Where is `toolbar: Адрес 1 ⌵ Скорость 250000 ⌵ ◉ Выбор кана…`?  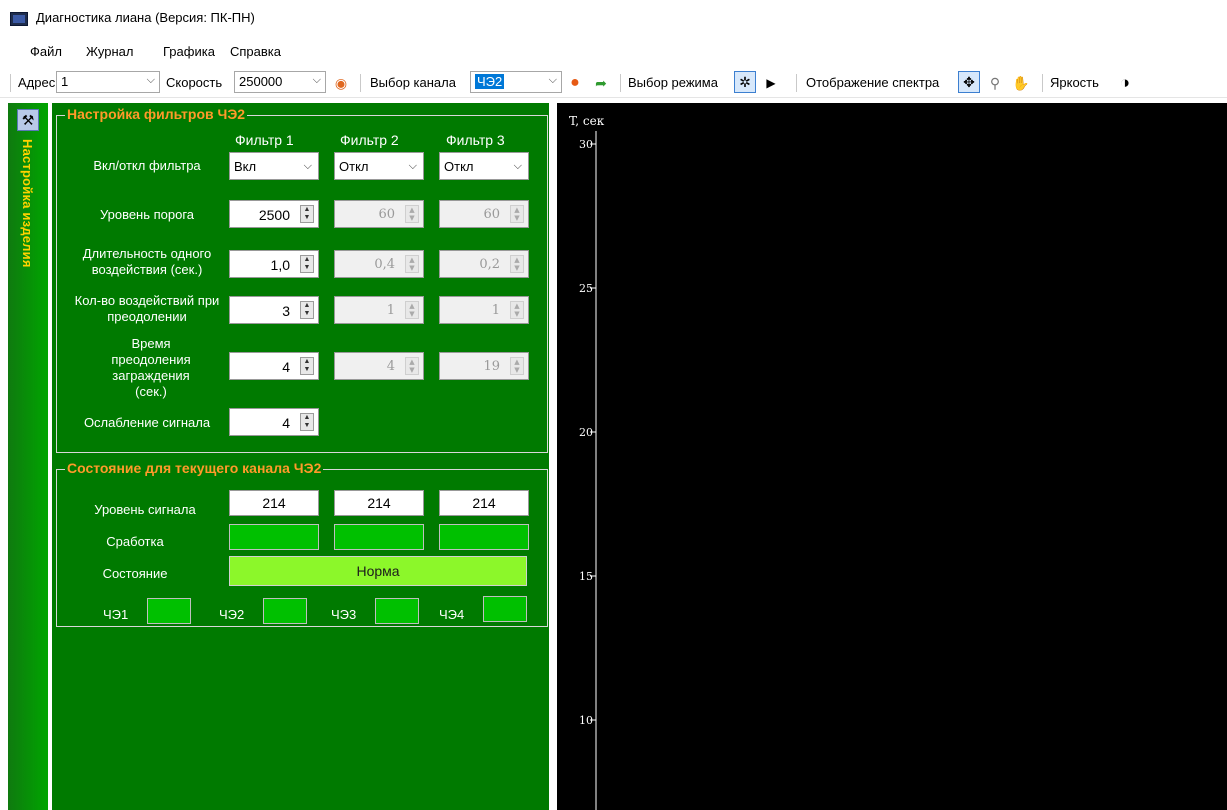
toolbar: Адрес 1 ⌵ Скорость 250000 ⌵ ◉ Выбор кана… is located at coordinates (613, 82).